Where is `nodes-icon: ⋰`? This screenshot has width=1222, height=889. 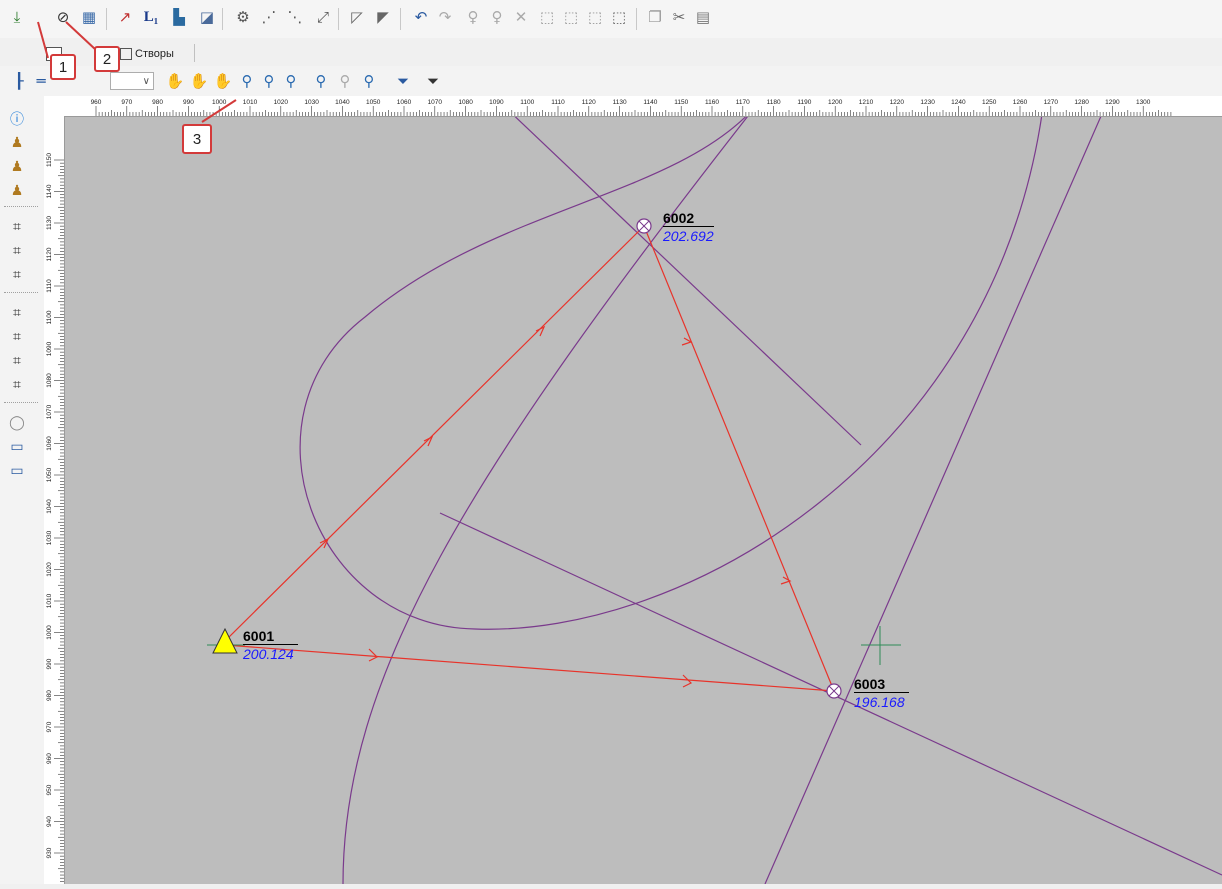 nodes-icon: ⋰ is located at coordinates (269, 17).